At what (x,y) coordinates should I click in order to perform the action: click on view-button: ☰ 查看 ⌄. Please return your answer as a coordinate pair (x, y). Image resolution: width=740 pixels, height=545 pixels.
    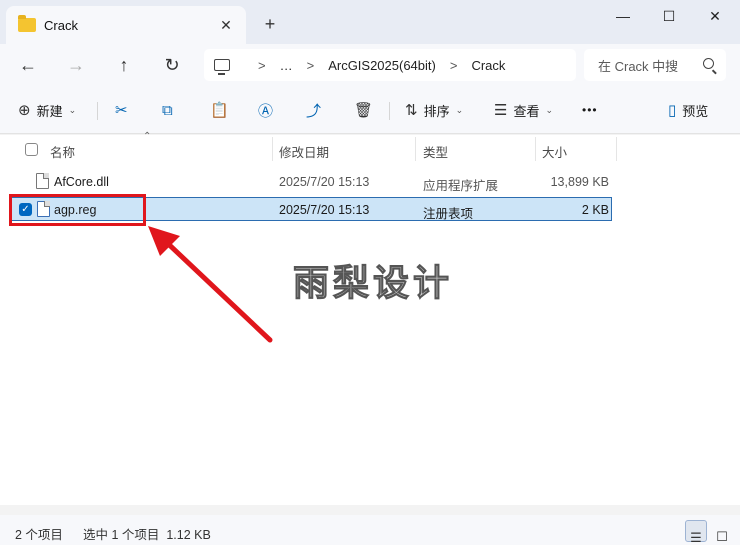
    Looking at the image, I should click on (523, 110).